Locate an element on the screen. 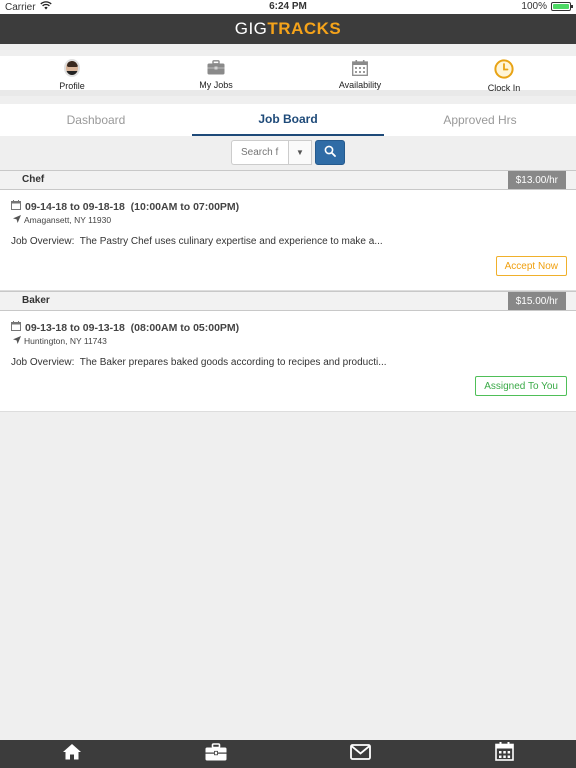 This screenshot has width=576, height=768. home-icon is located at coordinates (72, 754).